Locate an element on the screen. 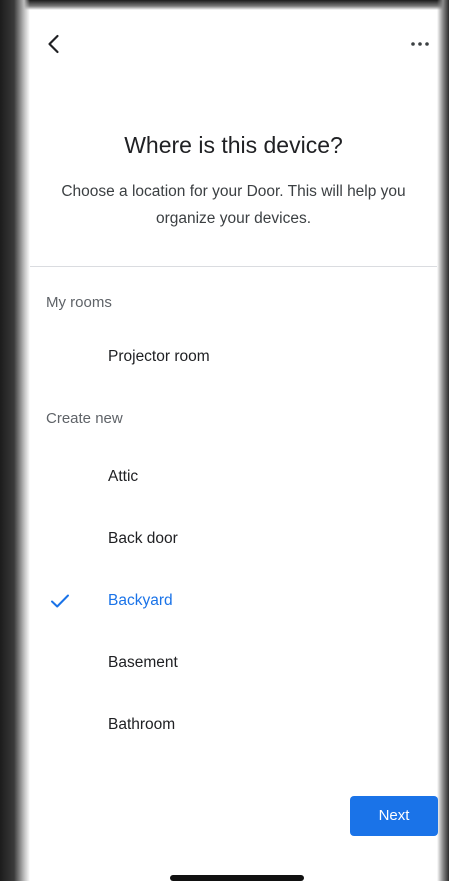 The image size is (449, 881). page-title: Where is this device? is located at coordinates (233, 145).